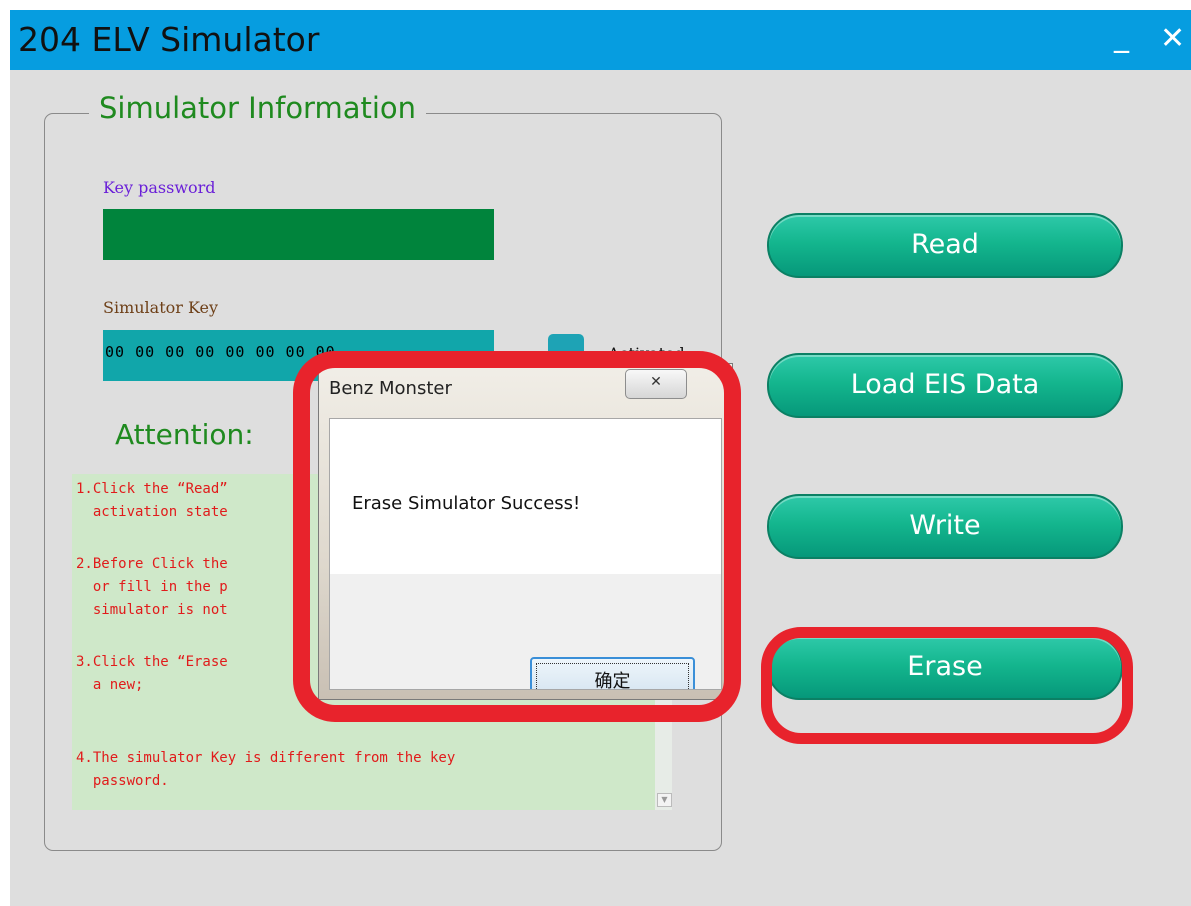 The height and width of the screenshot is (906, 1191). I want to click on load-eis-data-button: Load EIS Data, so click(945, 385).